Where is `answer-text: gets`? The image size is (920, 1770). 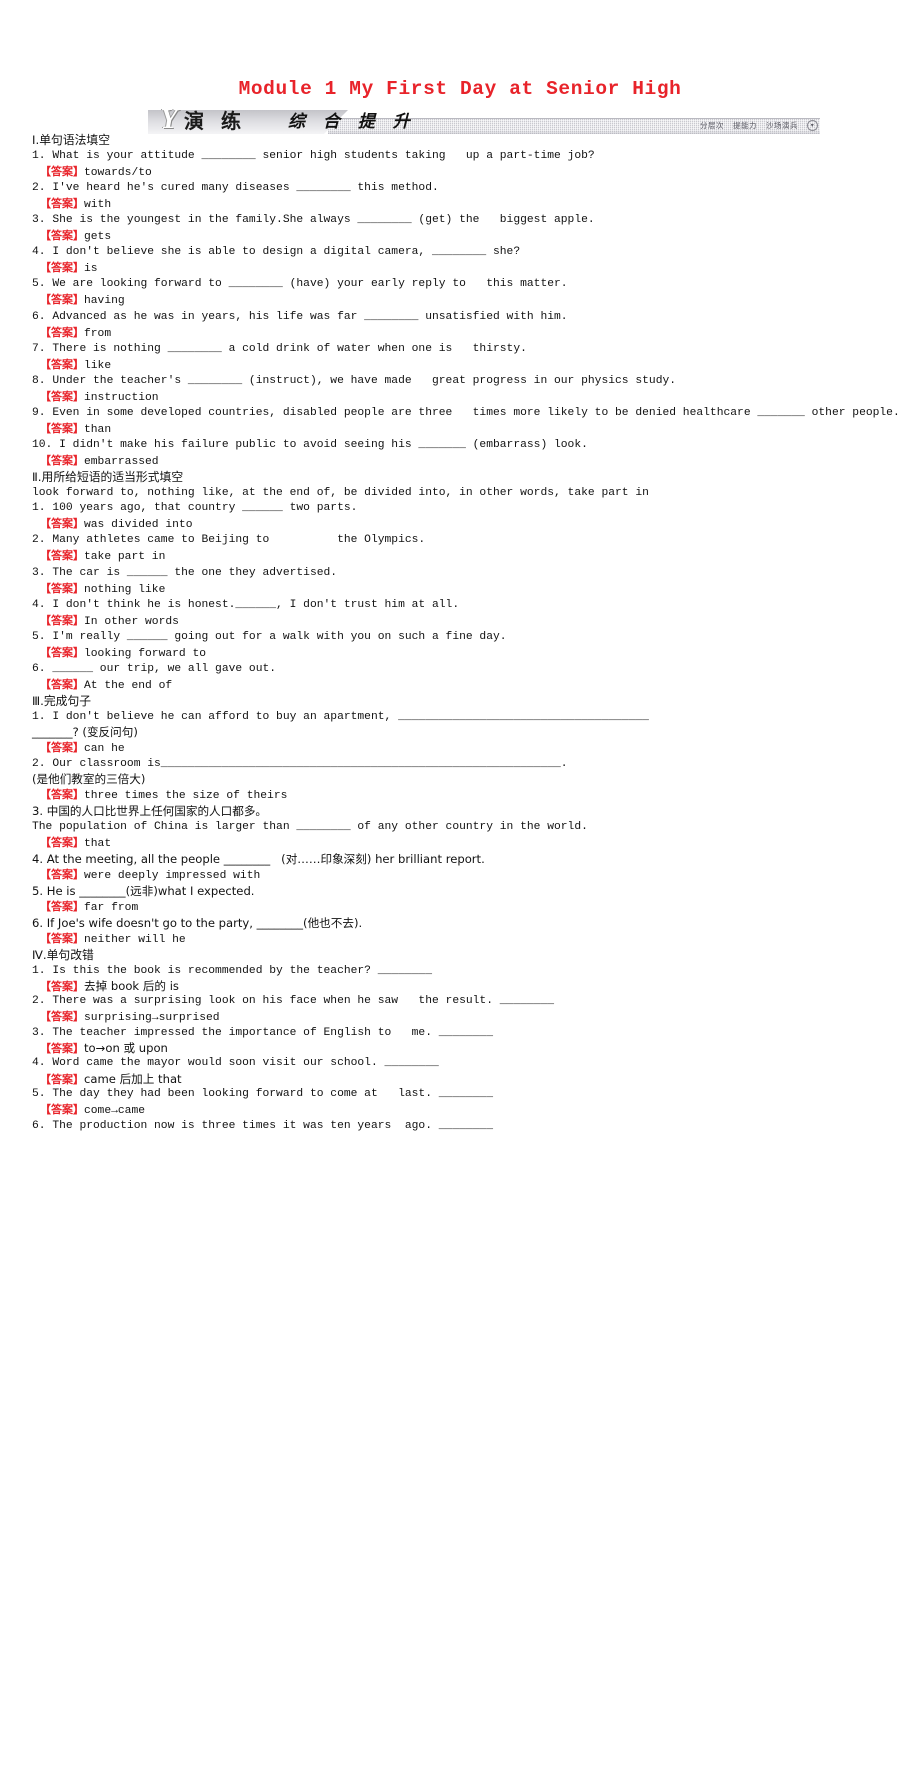 answer-text: gets is located at coordinates (98, 237).